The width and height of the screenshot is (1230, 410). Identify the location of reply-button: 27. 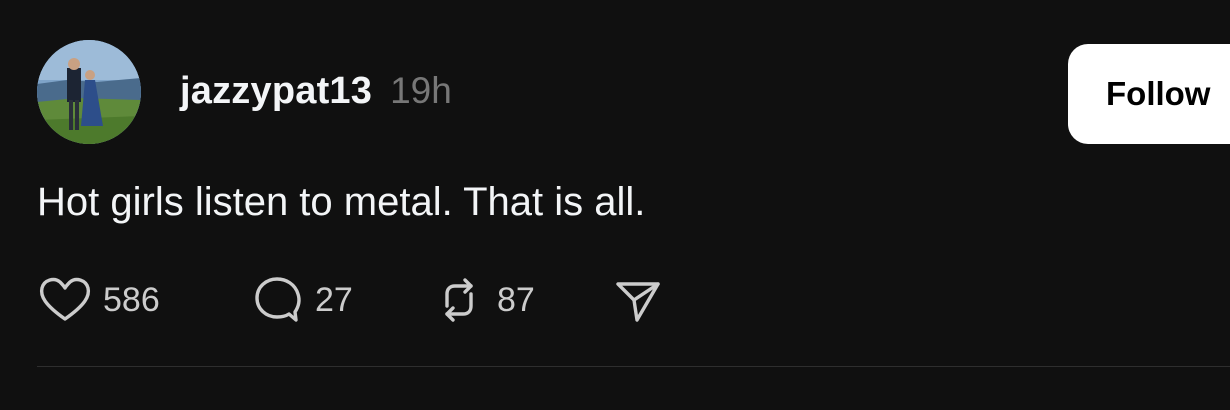
(340, 300).